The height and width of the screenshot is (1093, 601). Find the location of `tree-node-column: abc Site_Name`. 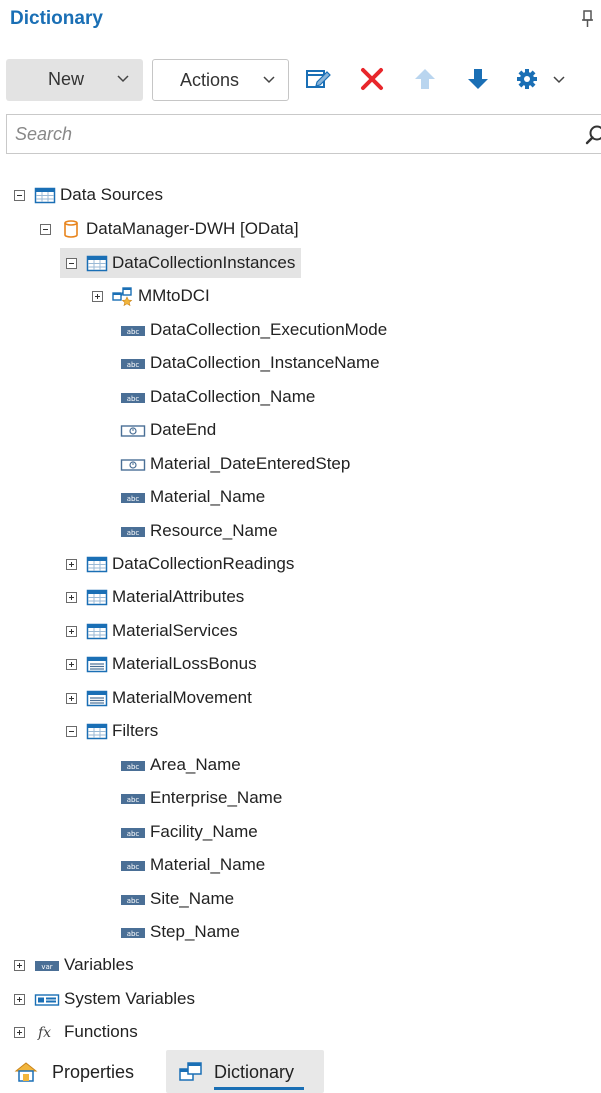

tree-node-column: abc Site_Name is located at coordinates (176, 899).